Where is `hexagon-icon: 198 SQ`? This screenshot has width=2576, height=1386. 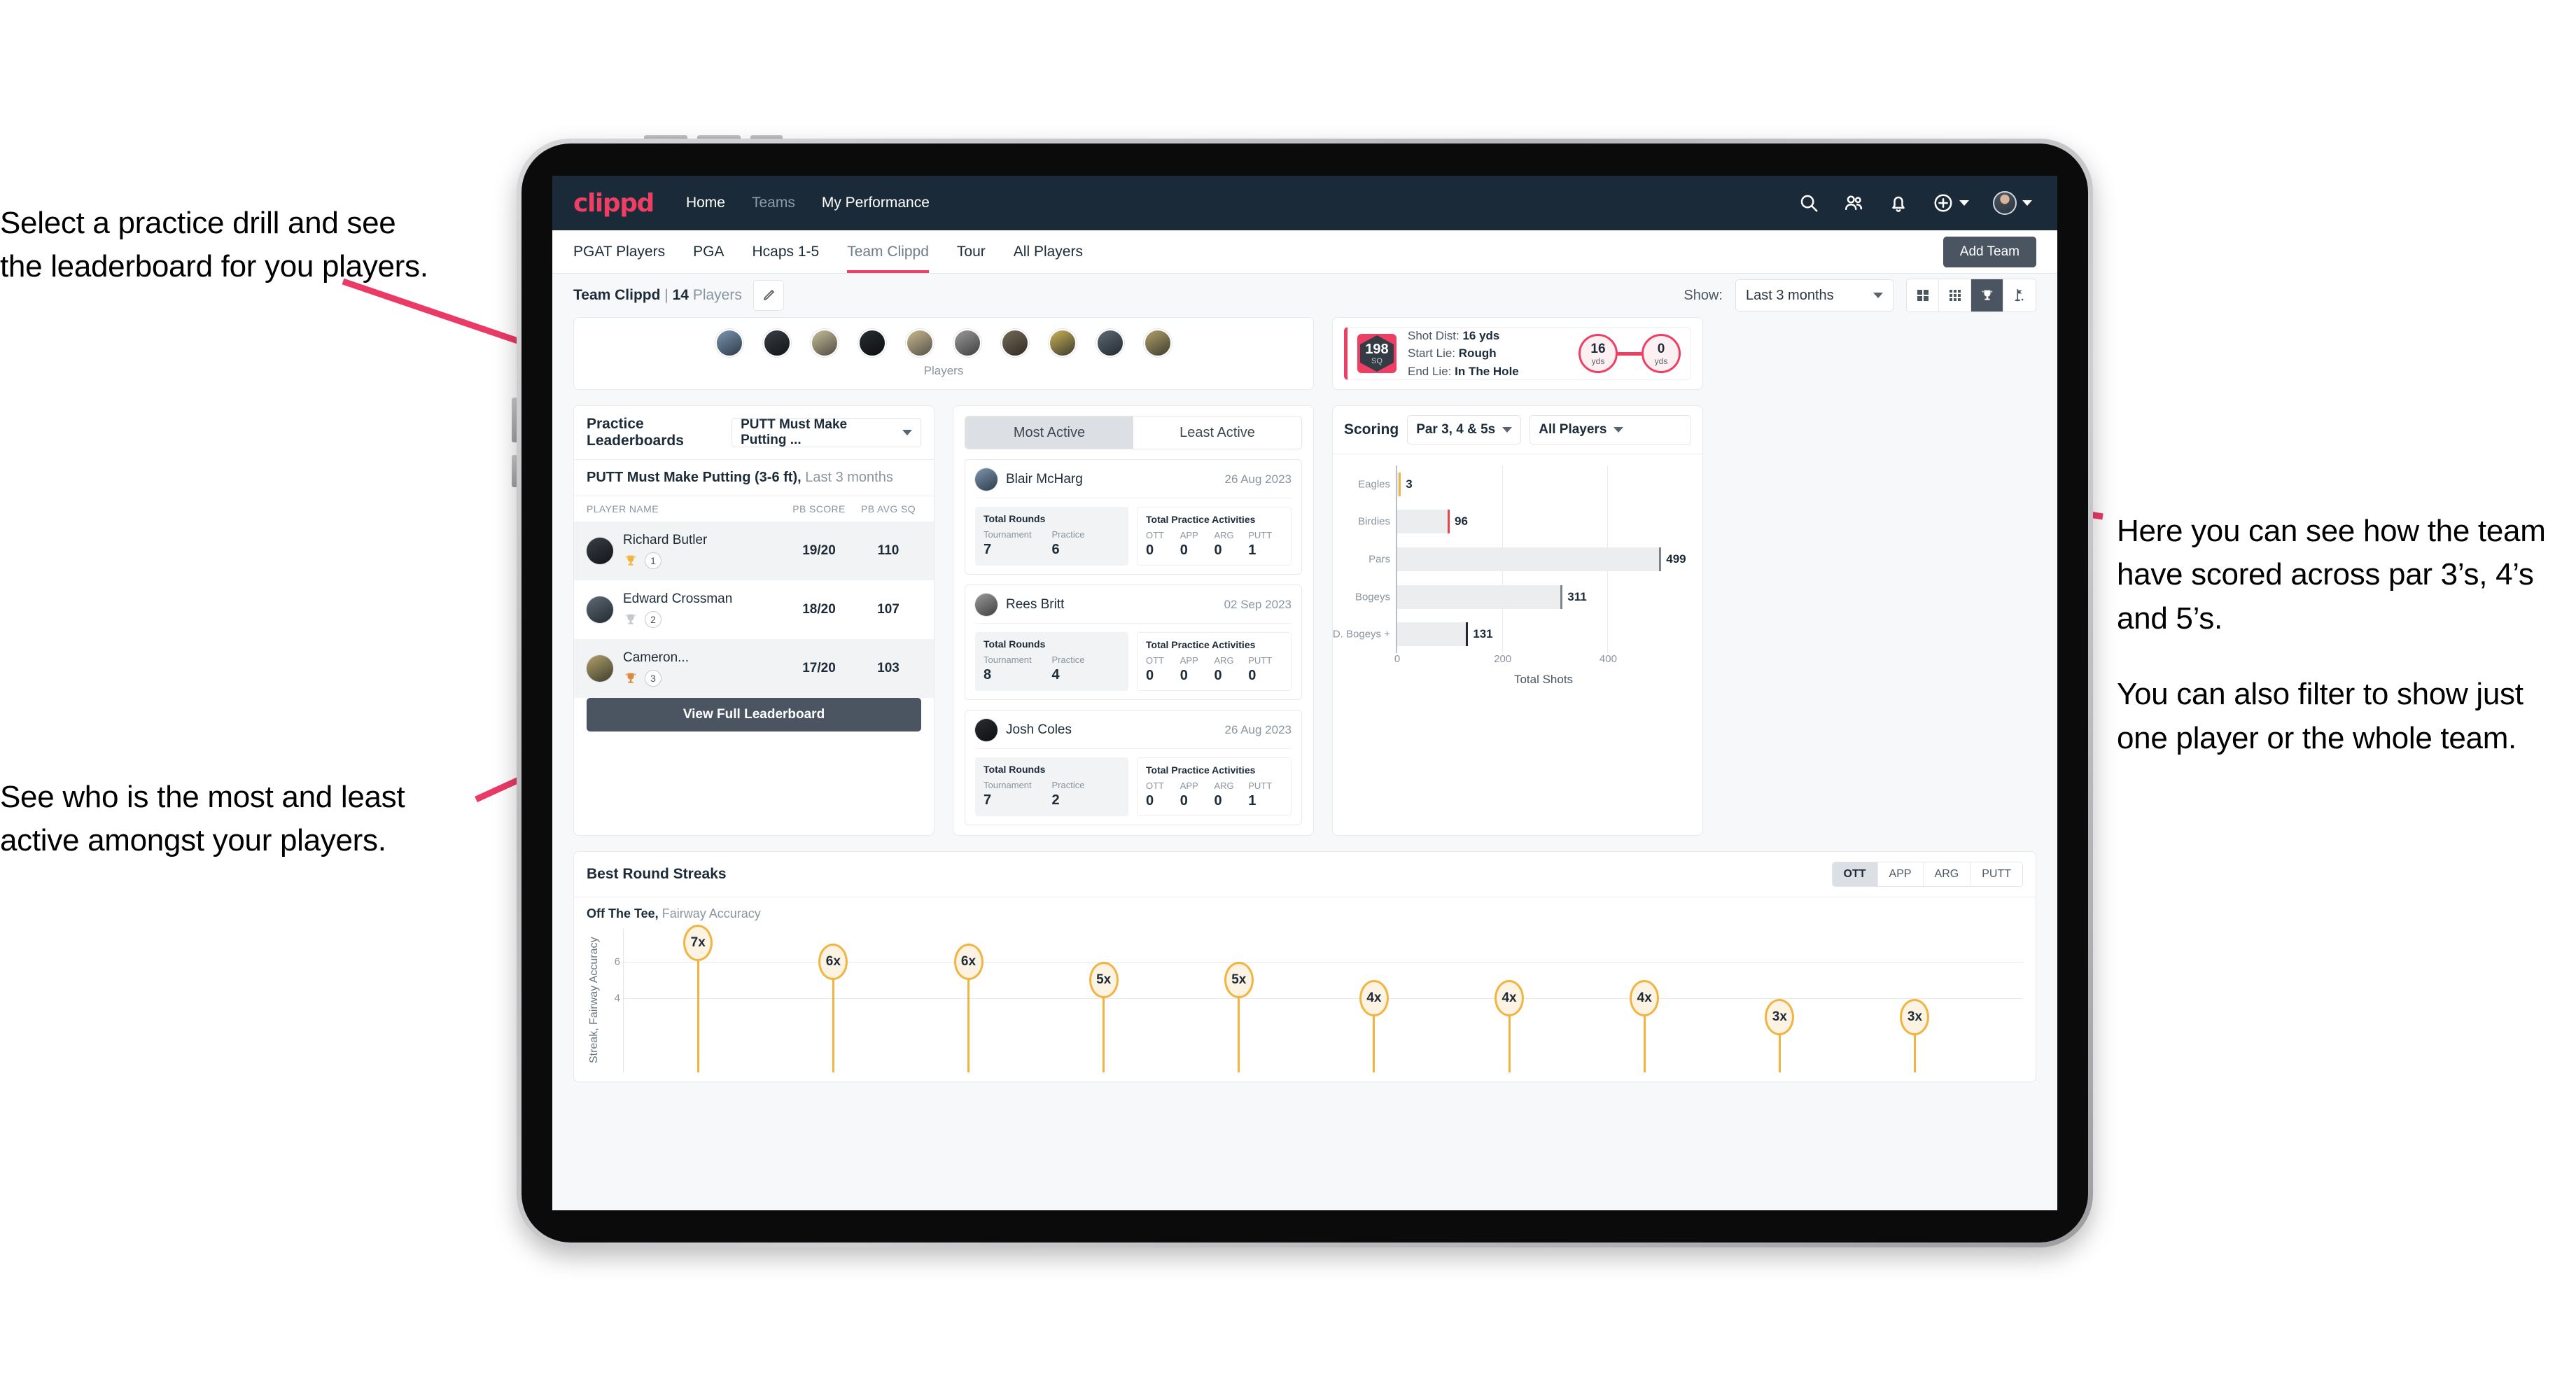 hexagon-icon: 198 SQ is located at coordinates (1377, 353).